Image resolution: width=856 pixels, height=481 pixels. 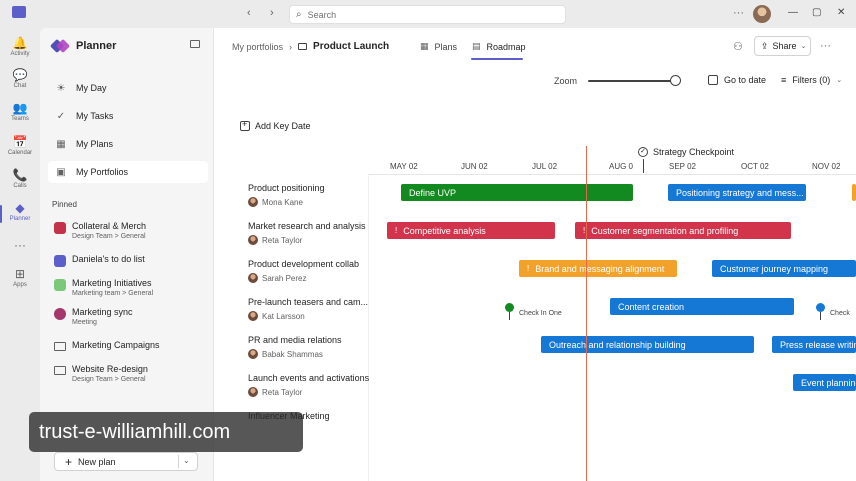 What do you see at coordinates (784, 268) in the screenshot?
I see `task-bar: Customer journey mapping` at bounding box center [784, 268].